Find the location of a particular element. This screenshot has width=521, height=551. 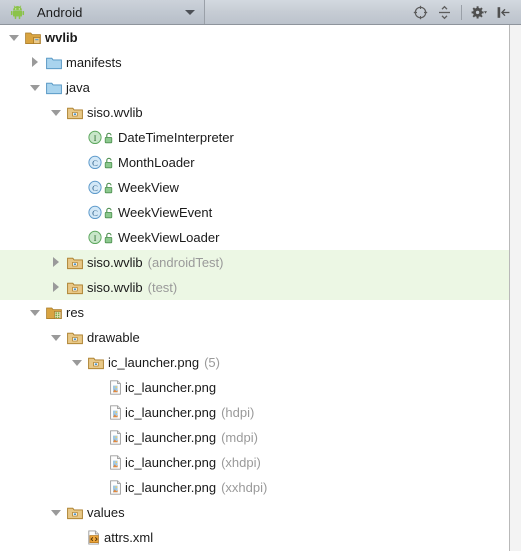

tree-row-label: wvlib is located at coordinates (61, 37).